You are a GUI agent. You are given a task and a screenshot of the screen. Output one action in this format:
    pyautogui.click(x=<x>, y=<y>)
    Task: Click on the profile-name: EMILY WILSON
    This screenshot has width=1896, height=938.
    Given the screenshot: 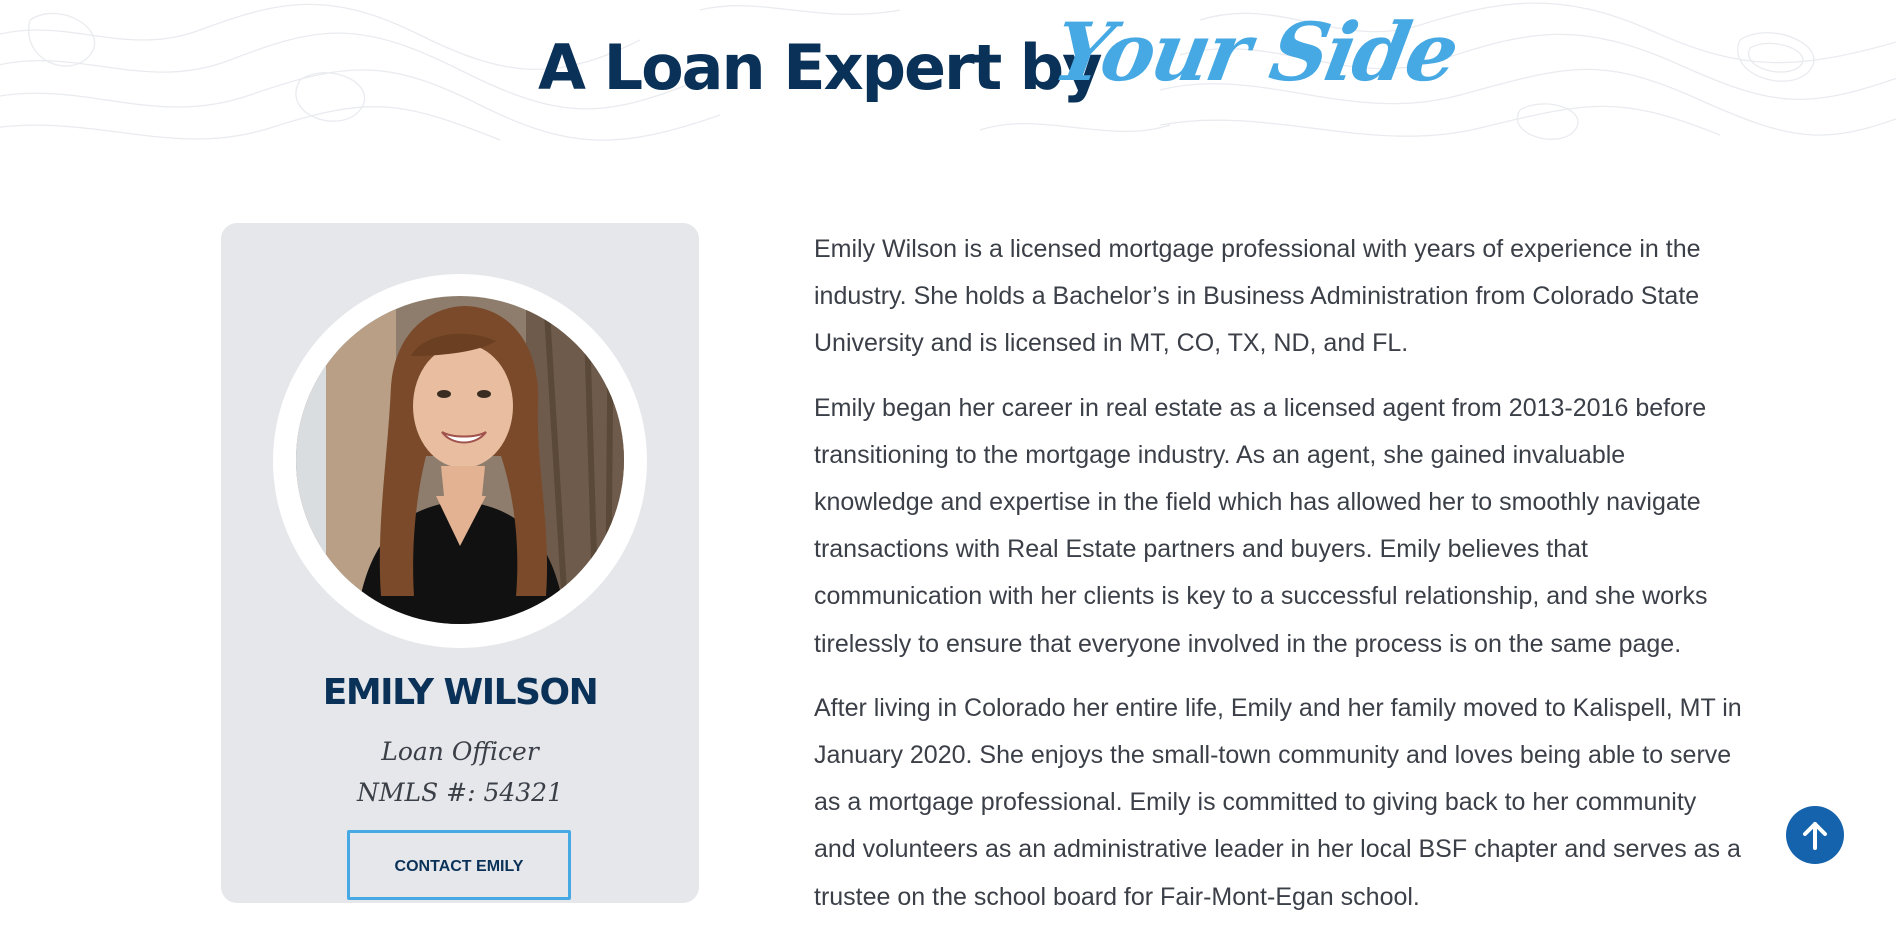 What is the action you would take?
    pyautogui.click(x=460, y=692)
    